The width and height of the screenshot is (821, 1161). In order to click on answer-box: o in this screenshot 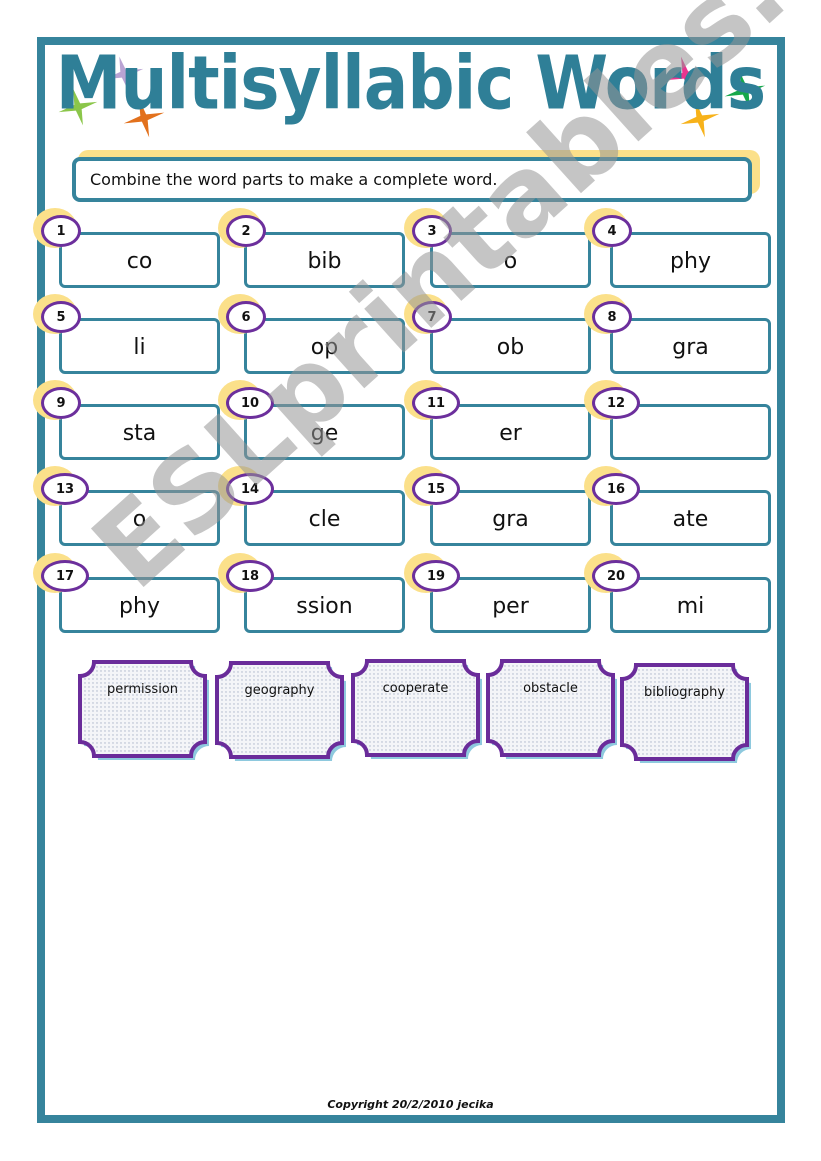, I will do `click(510, 260)`.